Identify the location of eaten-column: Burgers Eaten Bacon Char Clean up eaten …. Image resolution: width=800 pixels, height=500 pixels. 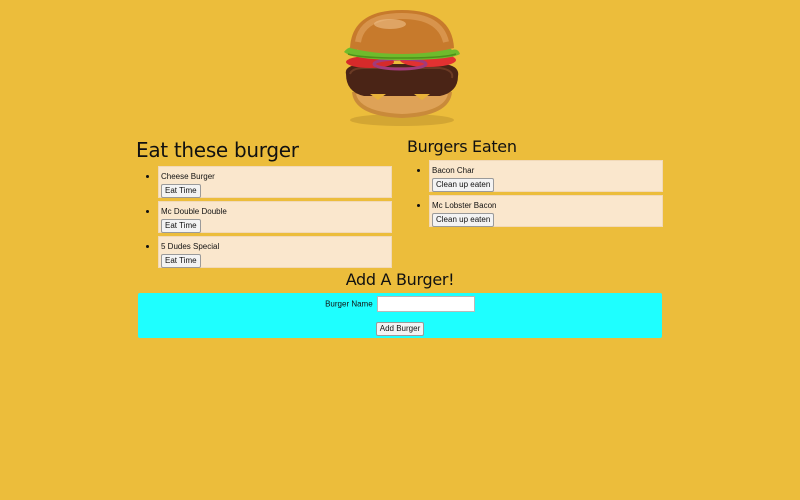
(535, 183).